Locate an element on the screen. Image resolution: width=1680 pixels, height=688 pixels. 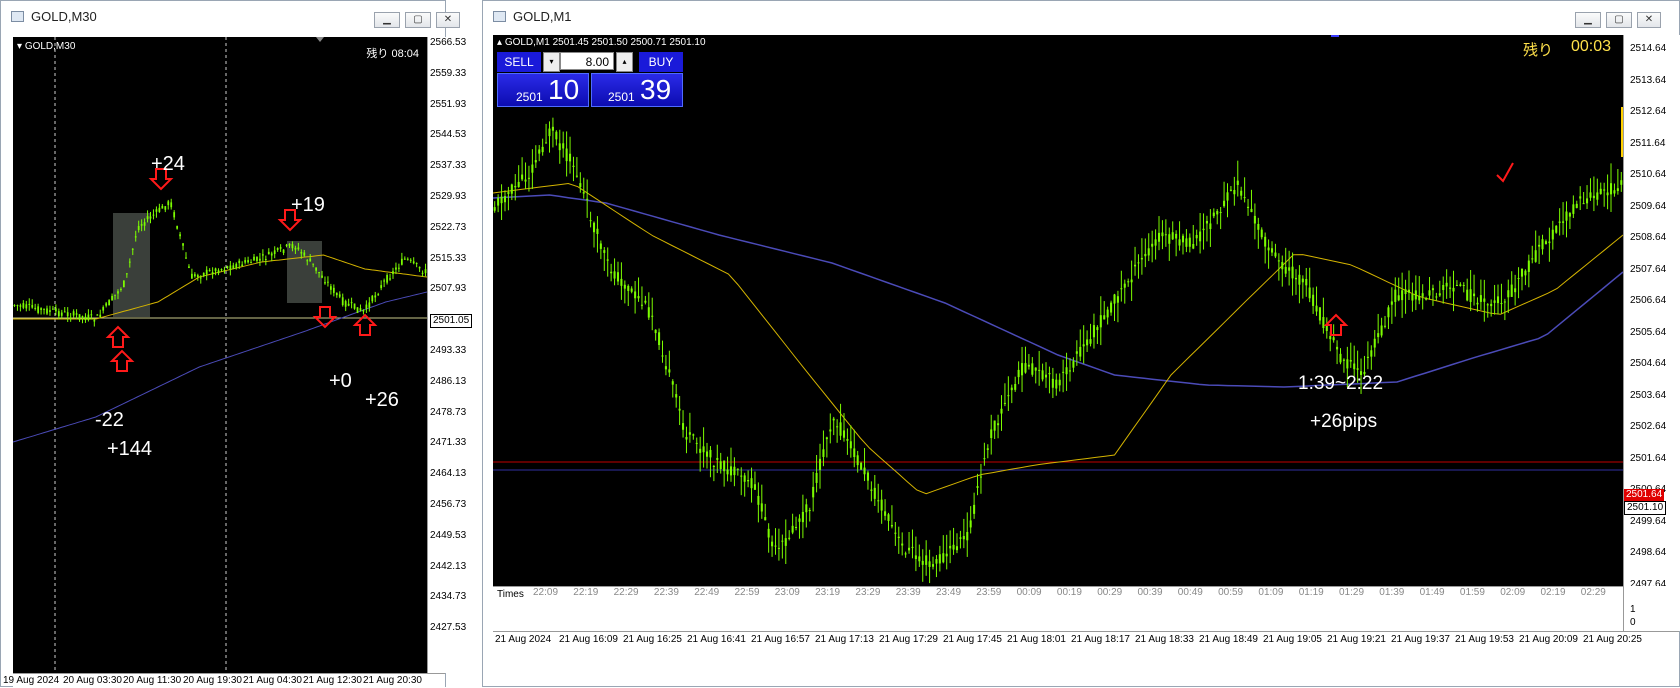
price-tick: 2559.33 is located at coordinates (448, 73).